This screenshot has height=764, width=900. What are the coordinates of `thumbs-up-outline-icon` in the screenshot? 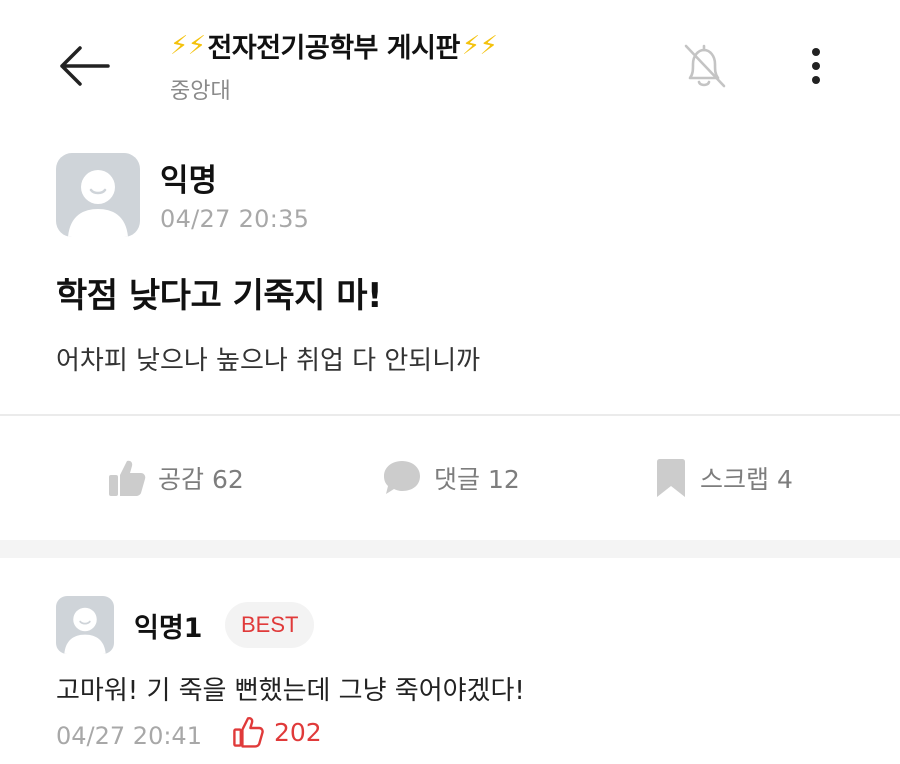 It's located at (248, 732).